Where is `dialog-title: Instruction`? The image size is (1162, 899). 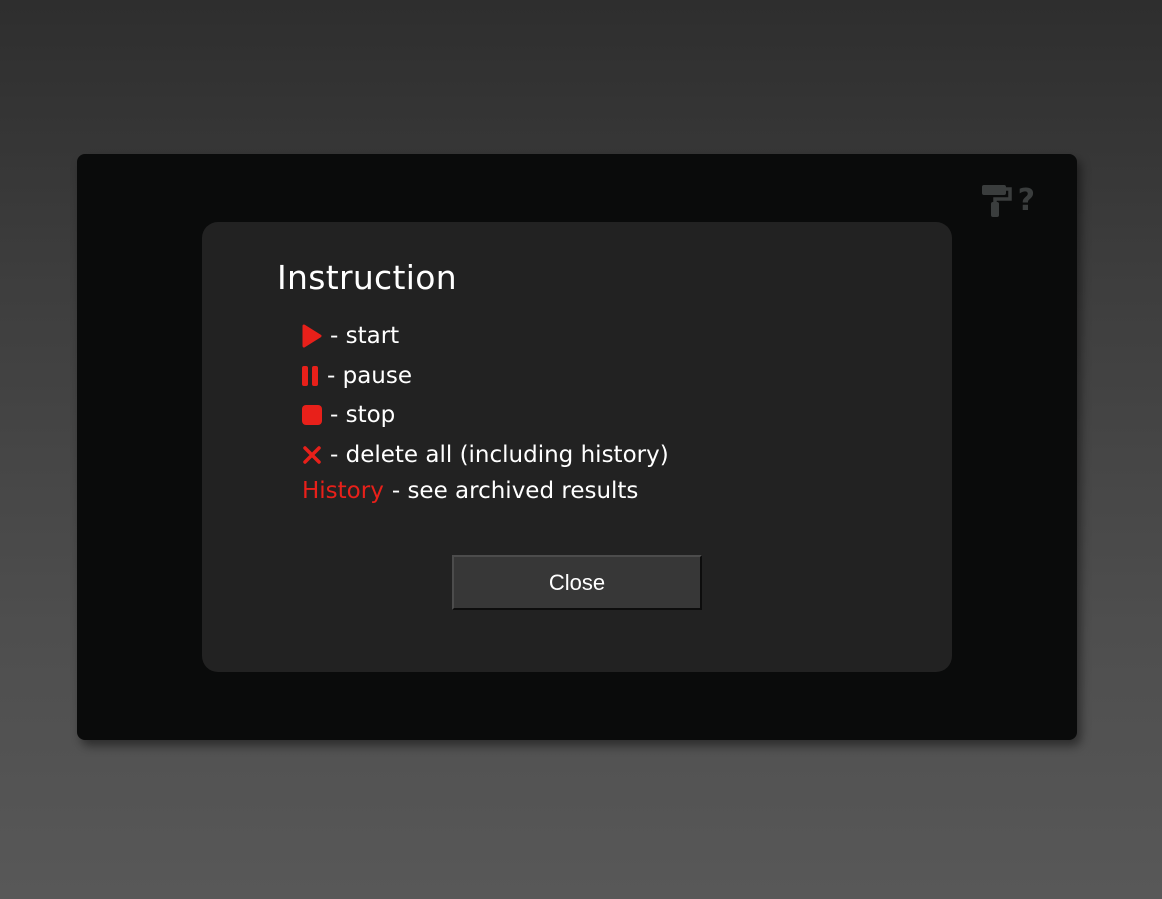
dialog-title: Instruction is located at coordinates (367, 277).